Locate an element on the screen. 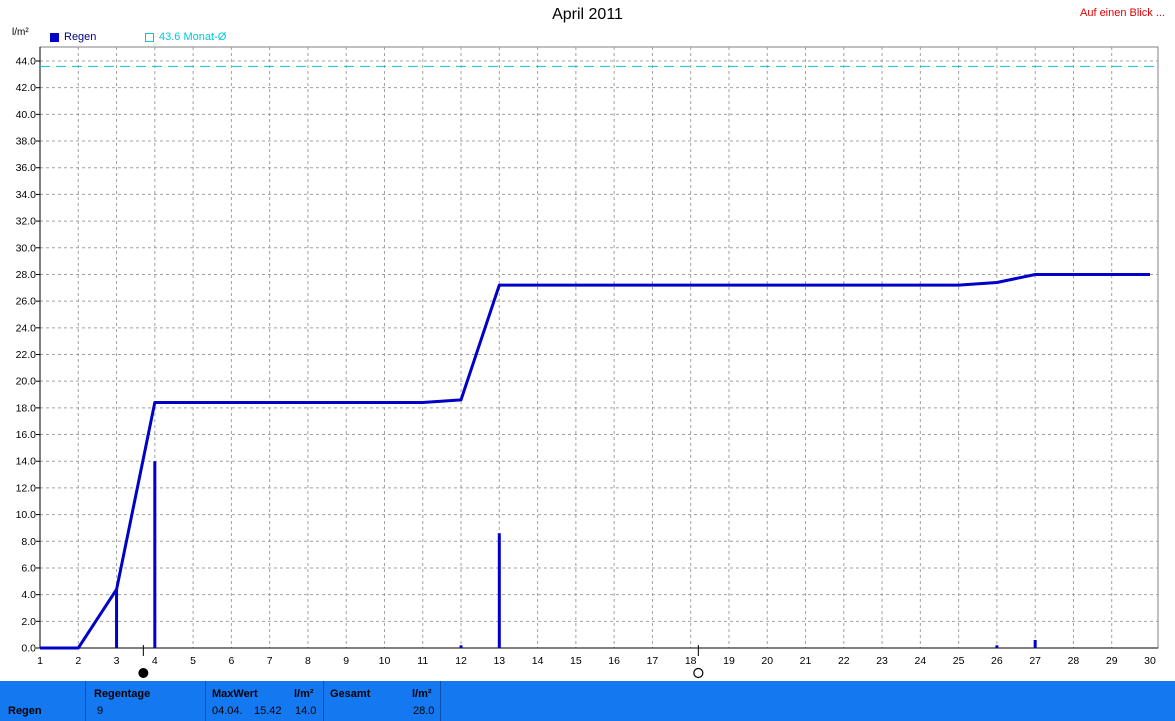 This screenshot has height=721, width=1175. x-tick-label: 4 is located at coordinates (155, 661).